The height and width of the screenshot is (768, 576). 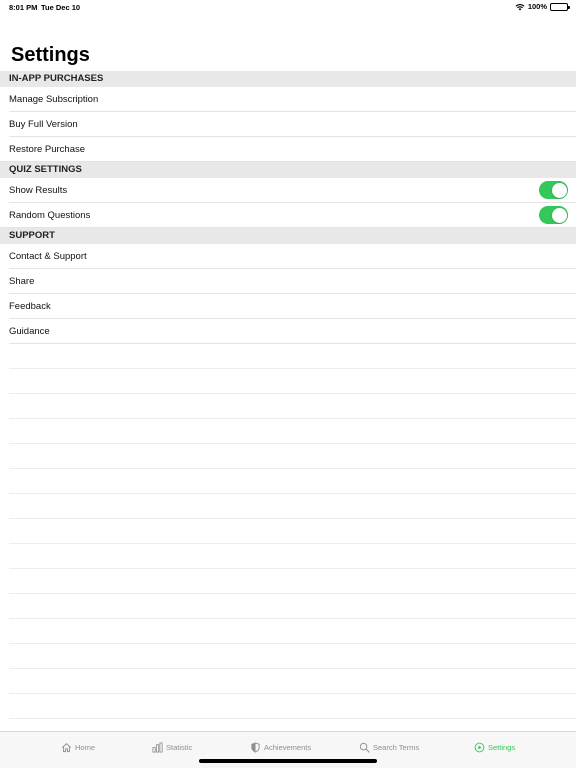 What do you see at coordinates (255, 747) in the screenshot?
I see `shield-icon` at bounding box center [255, 747].